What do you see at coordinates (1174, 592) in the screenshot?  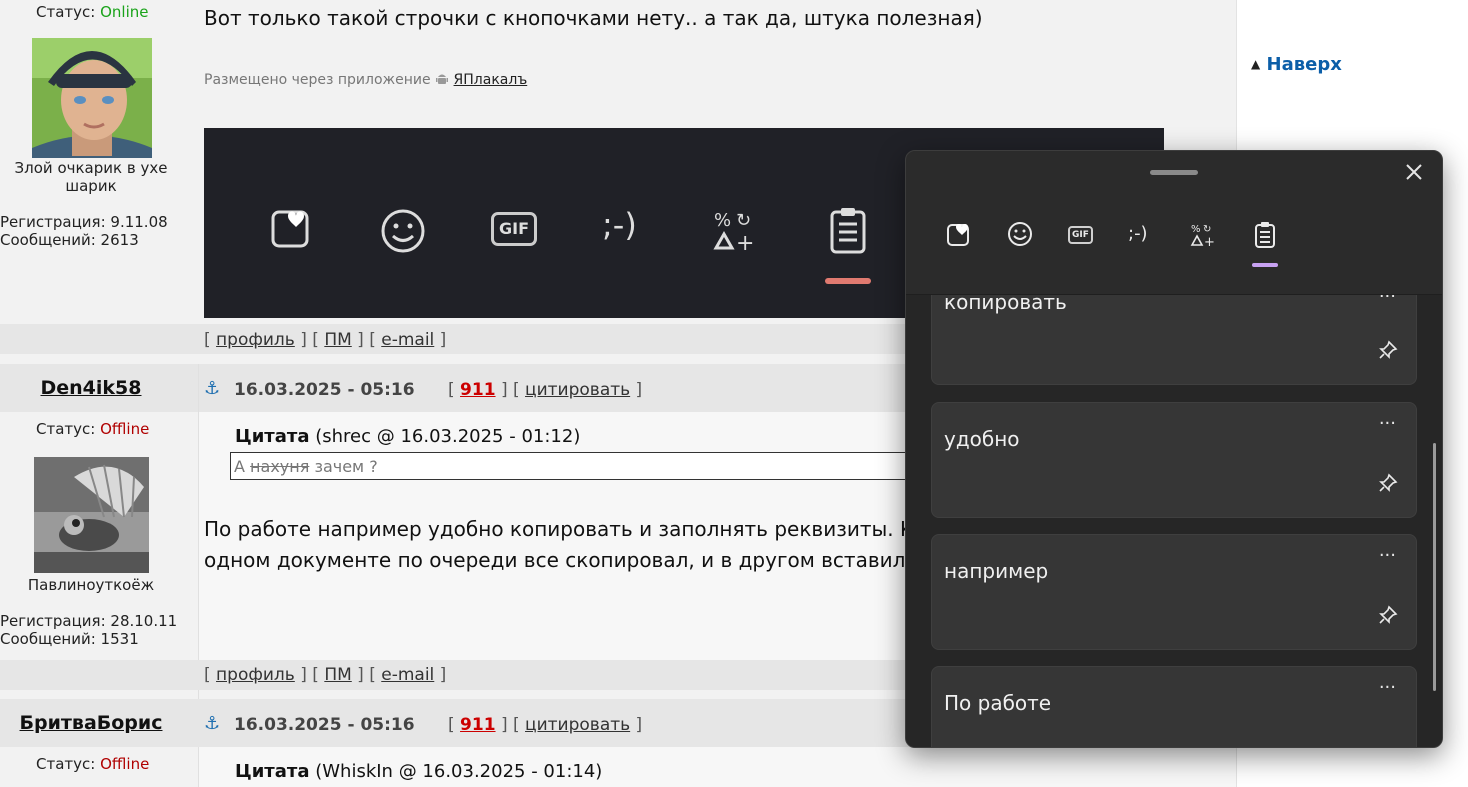 I see `clipboard-item: например ···` at bounding box center [1174, 592].